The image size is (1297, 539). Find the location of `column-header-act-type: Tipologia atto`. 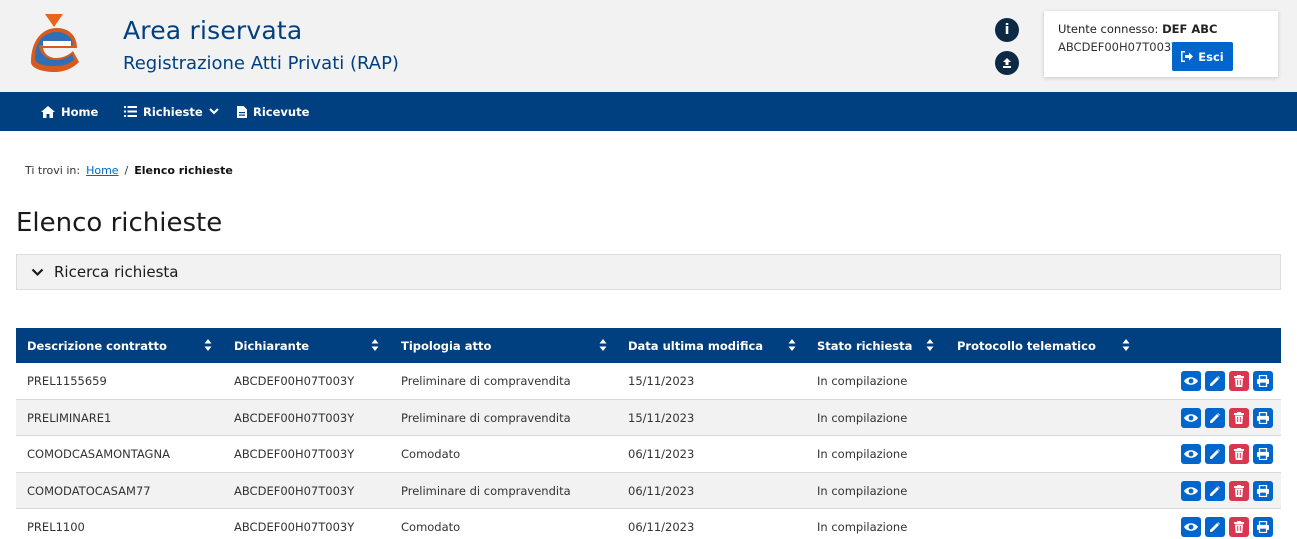

column-header-act-type: Tipologia atto is located at coordinates (446, 345).